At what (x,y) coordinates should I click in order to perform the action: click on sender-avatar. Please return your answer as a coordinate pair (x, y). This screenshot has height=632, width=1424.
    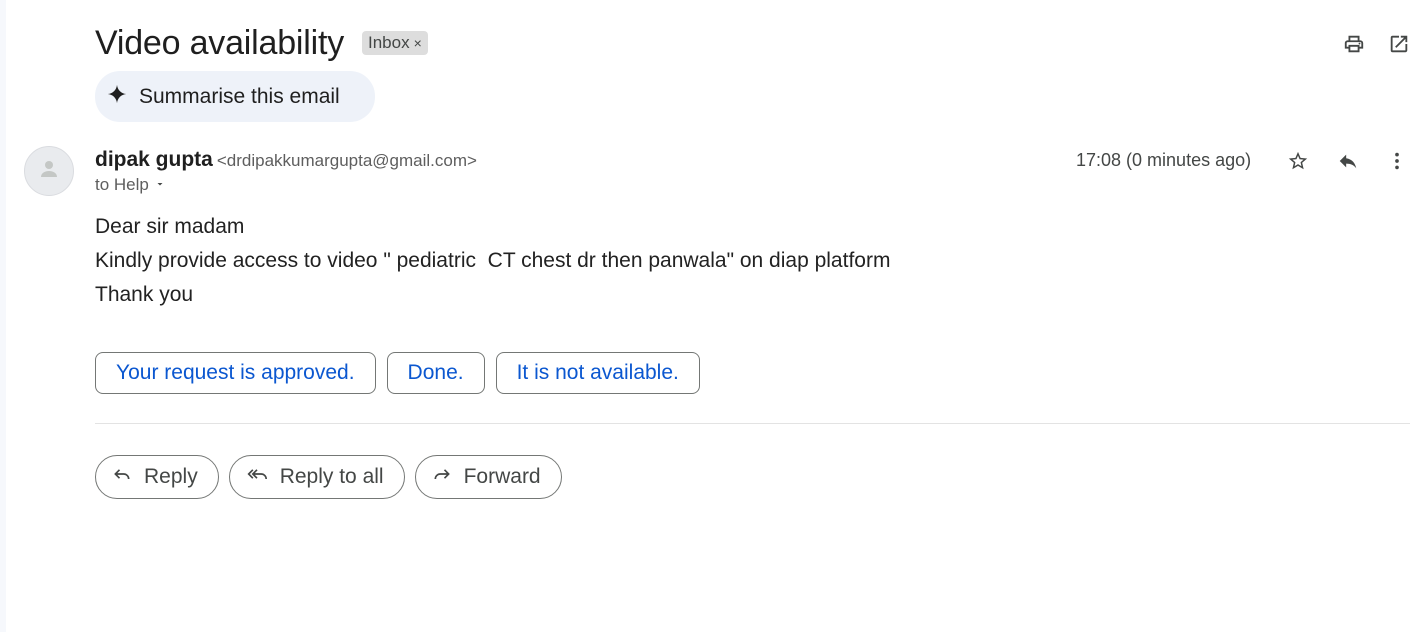
    Looking at the image, I should click on (49, 171).